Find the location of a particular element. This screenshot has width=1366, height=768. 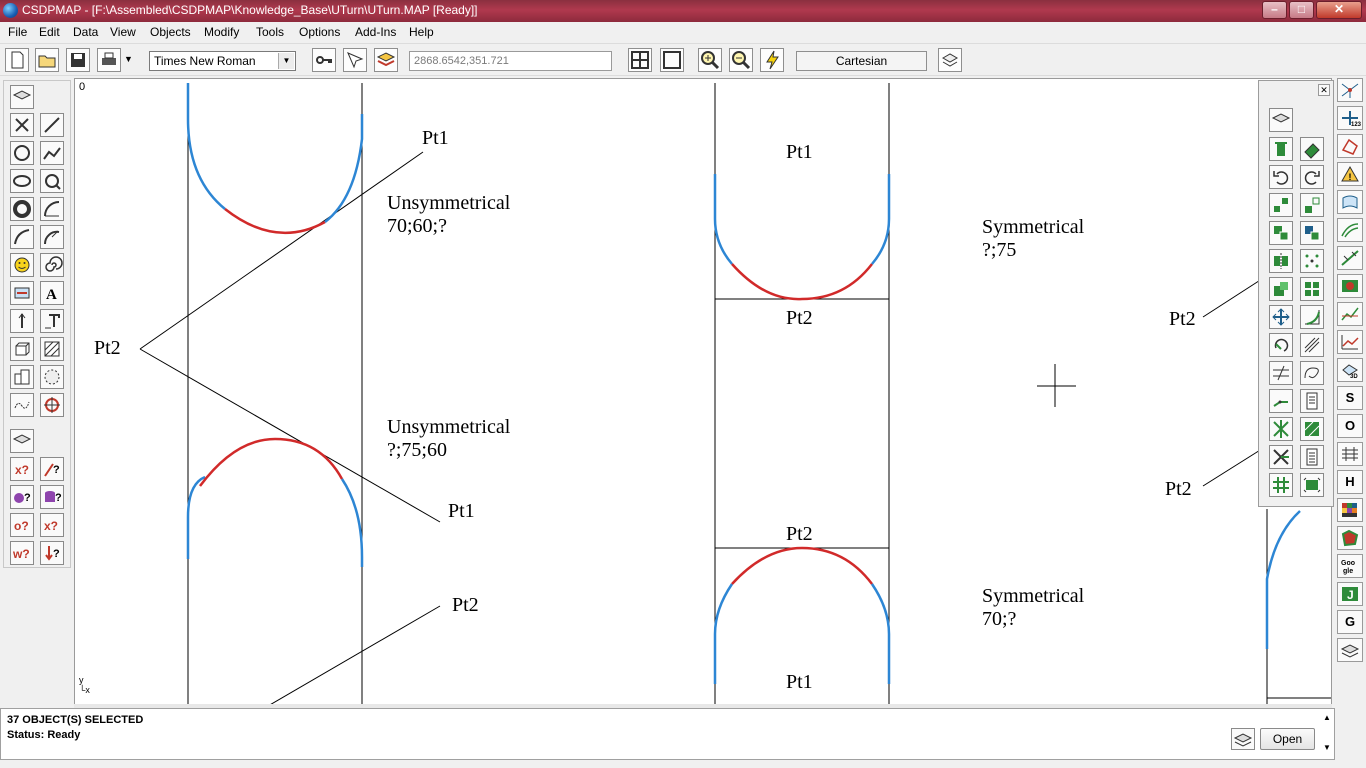

menu-file: File is located at coordinates (17, 32).